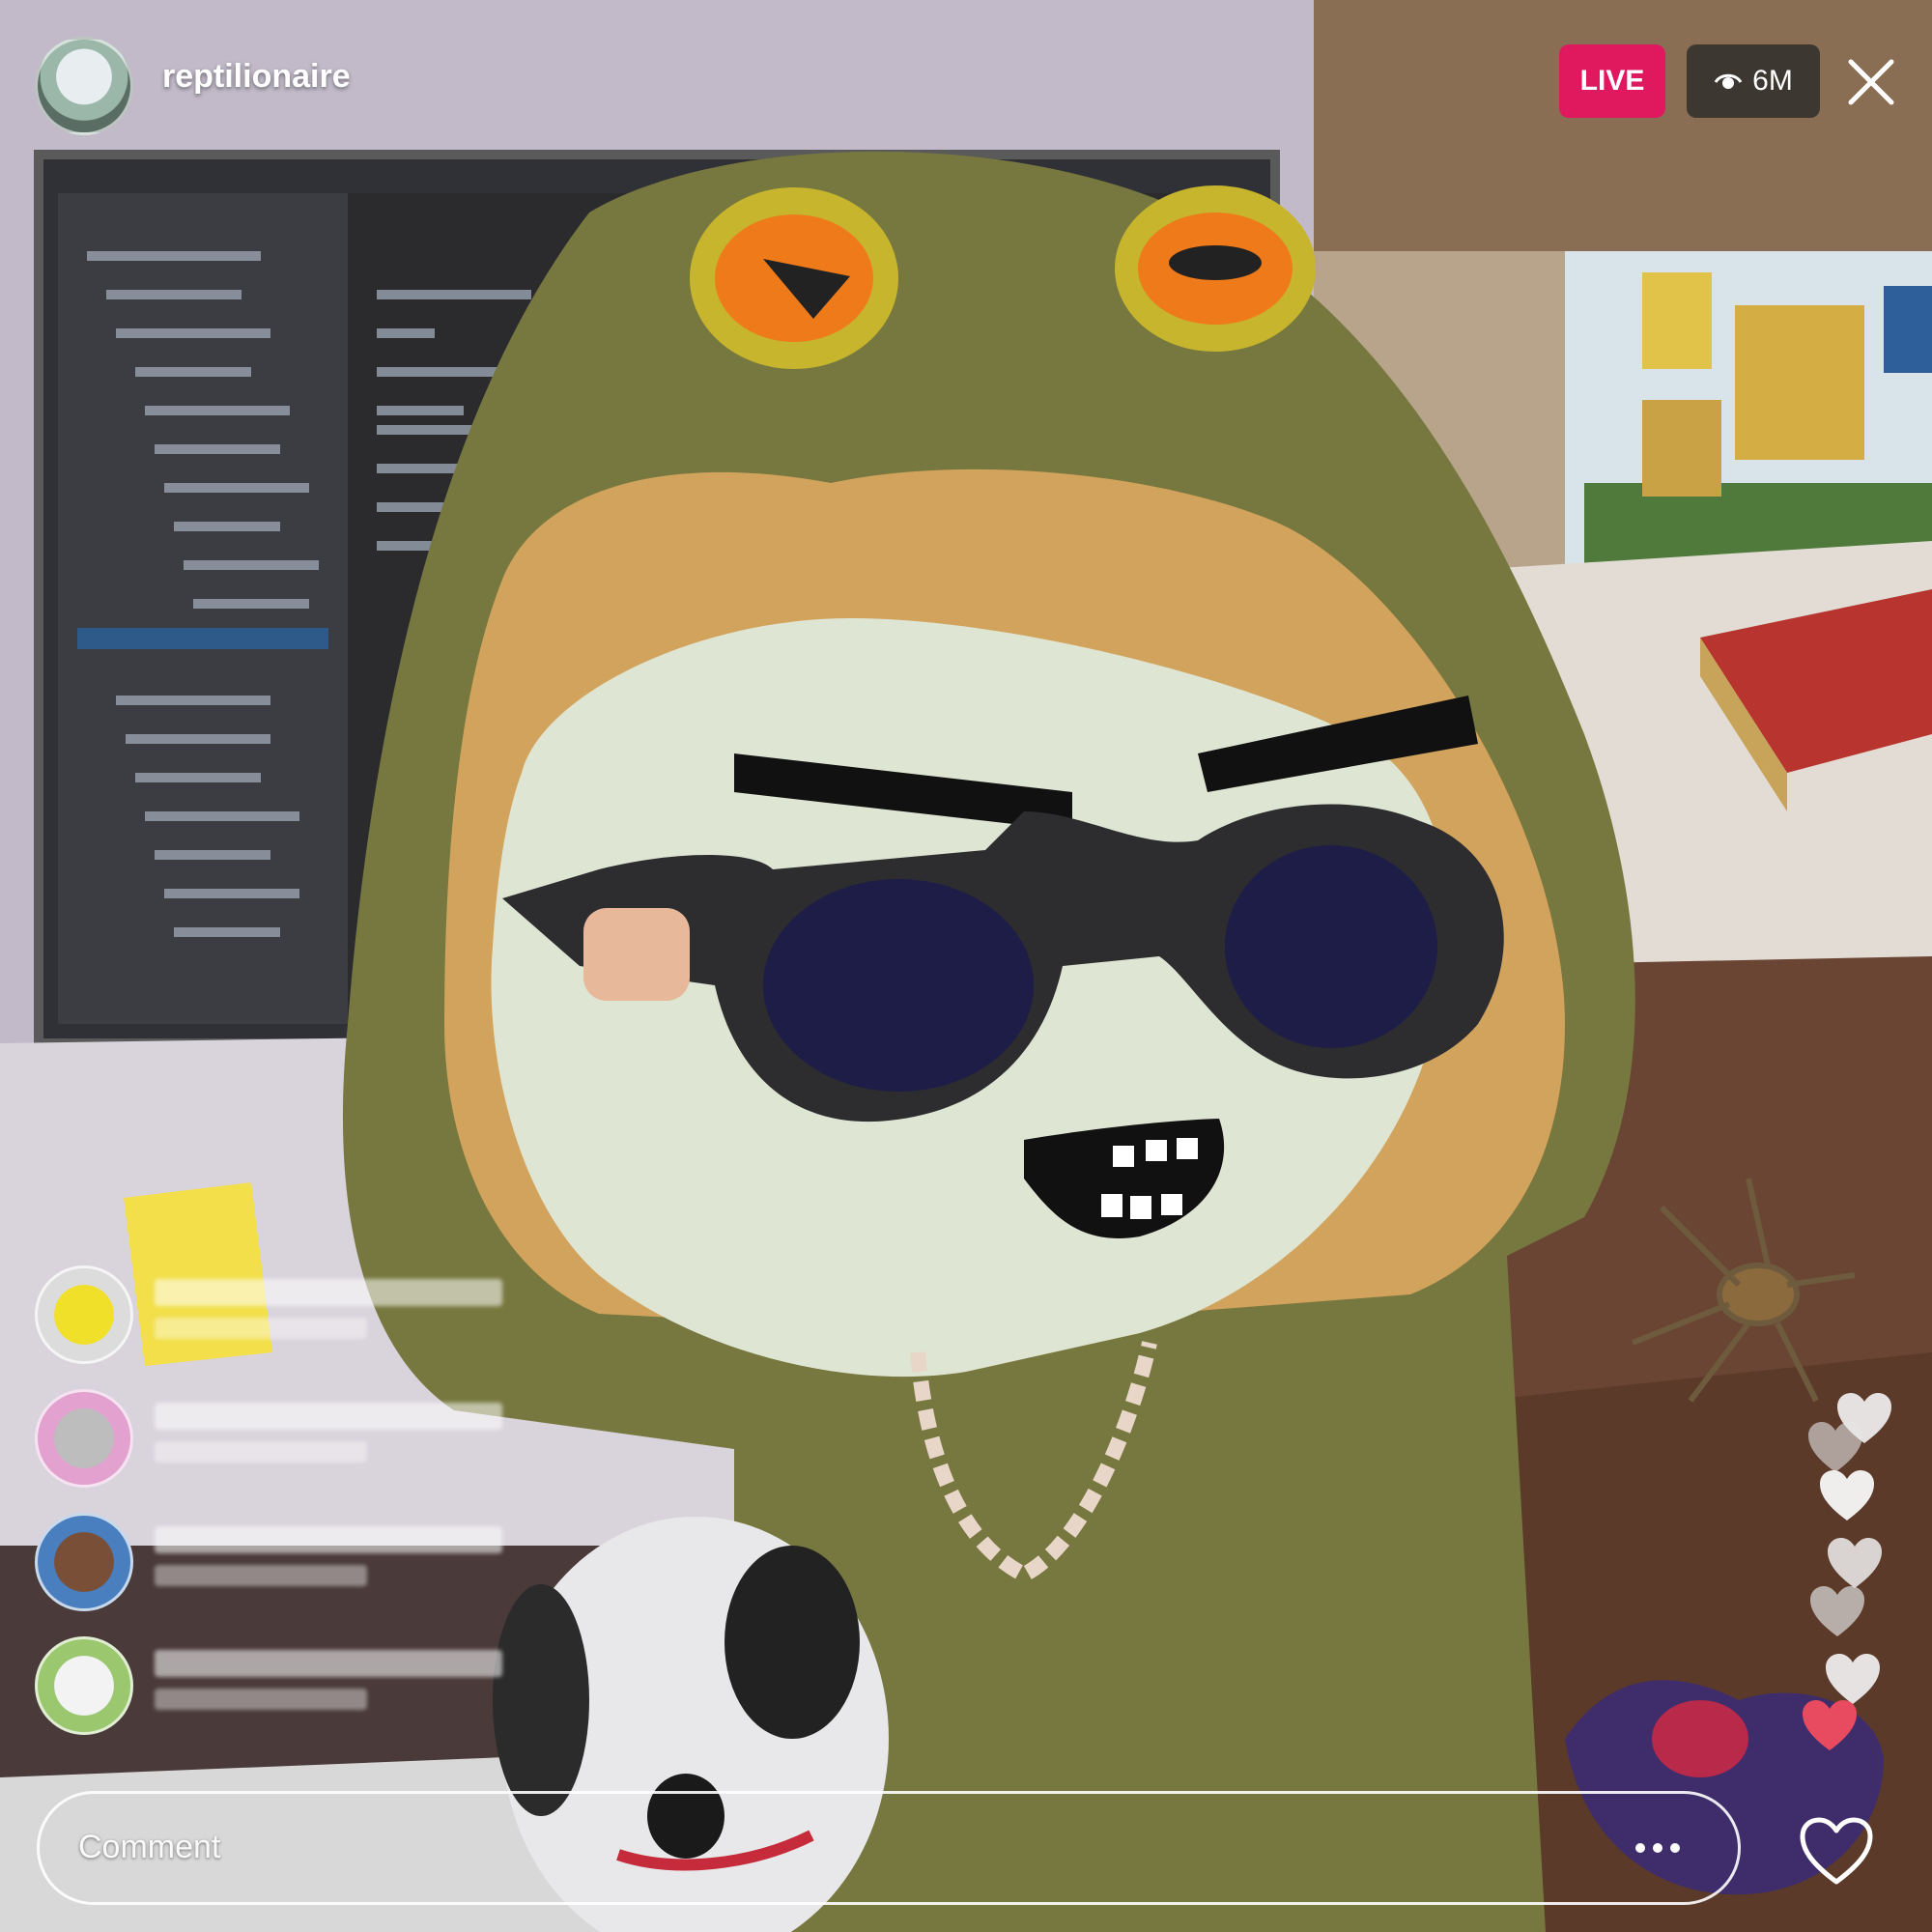 The width and height of the screenshot is (1932, 1932). Describe the element at coordinates (1612, 81) in the screenshot. I see `live-badge: LIVE` at that location.